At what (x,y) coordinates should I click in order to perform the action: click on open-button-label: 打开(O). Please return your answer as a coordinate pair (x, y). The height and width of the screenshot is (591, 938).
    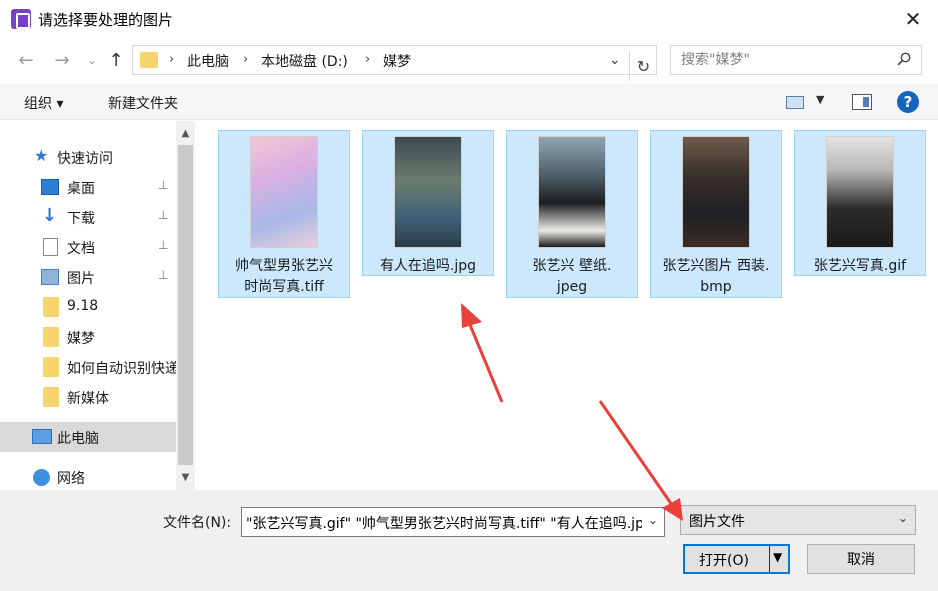
    Looking at the image, I should click on (724, 561).